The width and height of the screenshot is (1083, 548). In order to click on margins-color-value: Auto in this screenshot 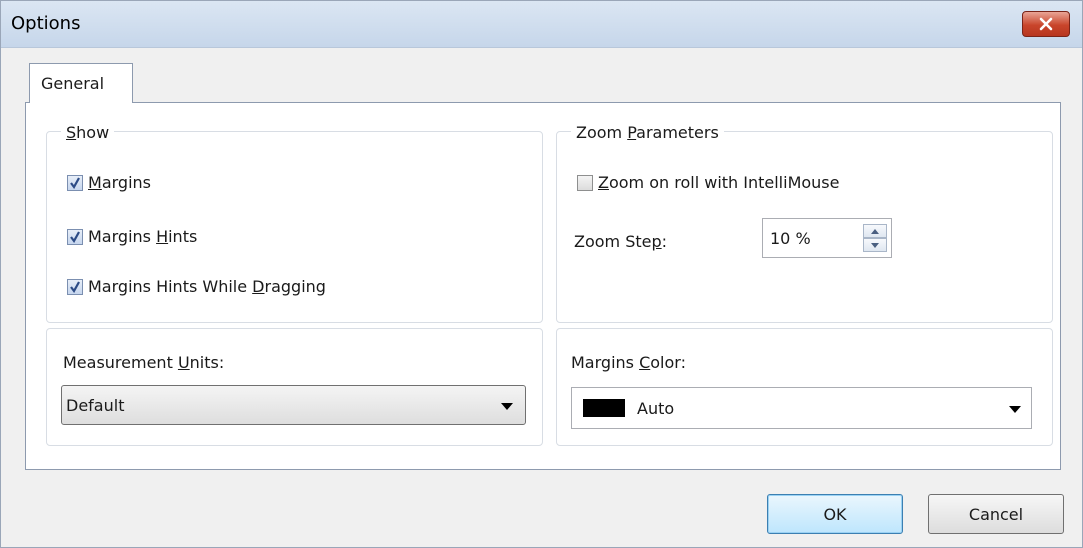, I will do `click(656, 408)`.